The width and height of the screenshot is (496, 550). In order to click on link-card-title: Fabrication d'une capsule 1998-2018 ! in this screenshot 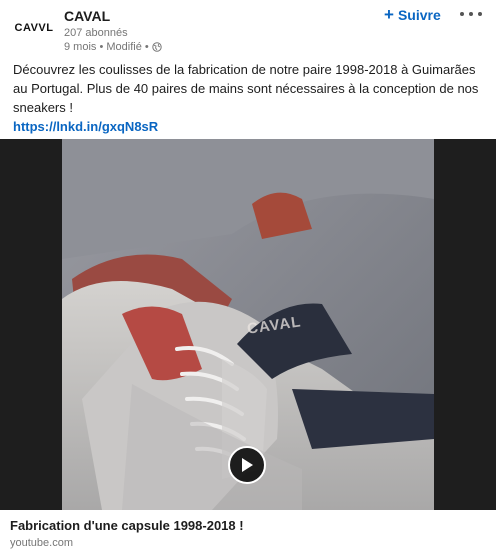, I will do `click(127, 526)`.